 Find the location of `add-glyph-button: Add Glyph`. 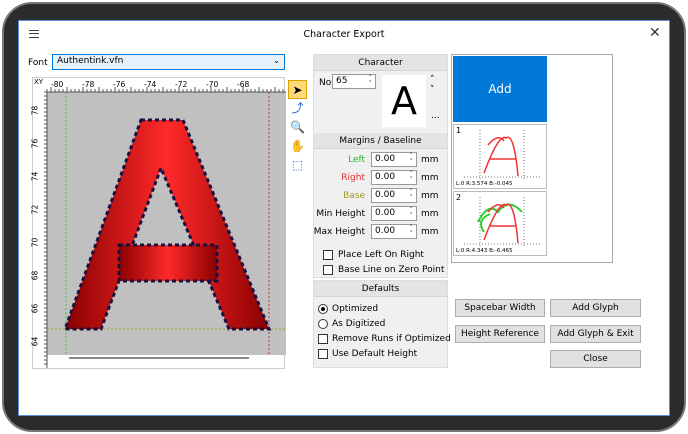

add-glyph-button: Add Glyph is located at coordinates (595, 308).